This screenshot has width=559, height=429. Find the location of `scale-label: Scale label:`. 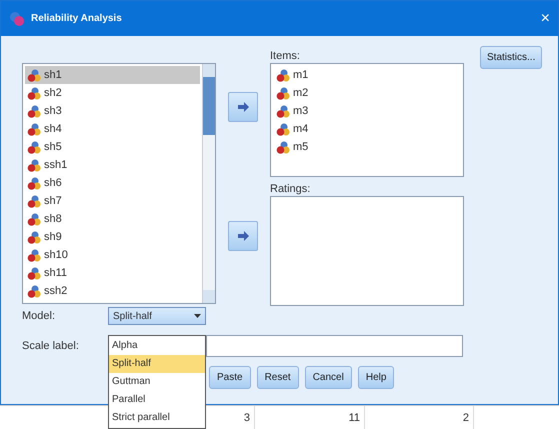

scale-label: Scale label: is located at coordinates (51, 346).